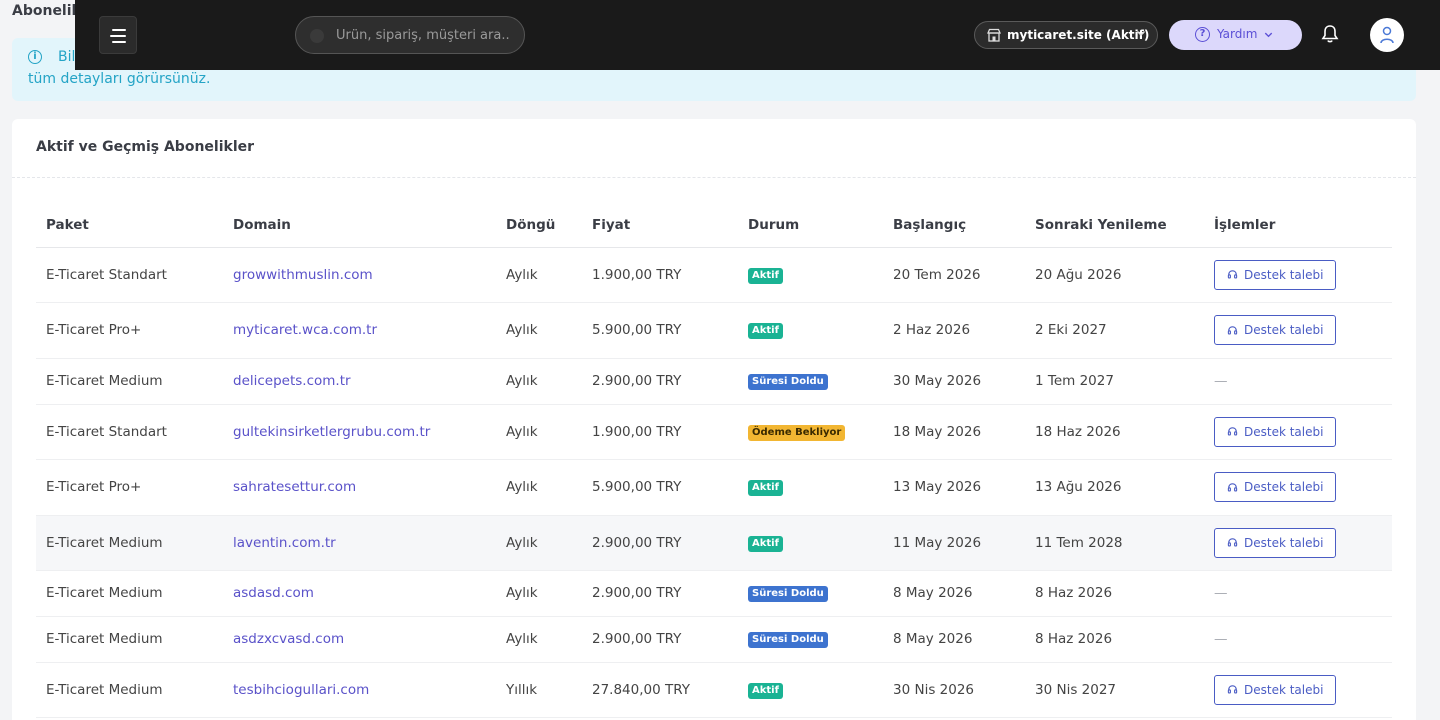 The height and width of the screenshot is (720, 1440). What do you see at coordinates (797, 432) in the screenshot?
I see `status-badge: Ödeme Bekliyor` at bounding box center [797, 432].